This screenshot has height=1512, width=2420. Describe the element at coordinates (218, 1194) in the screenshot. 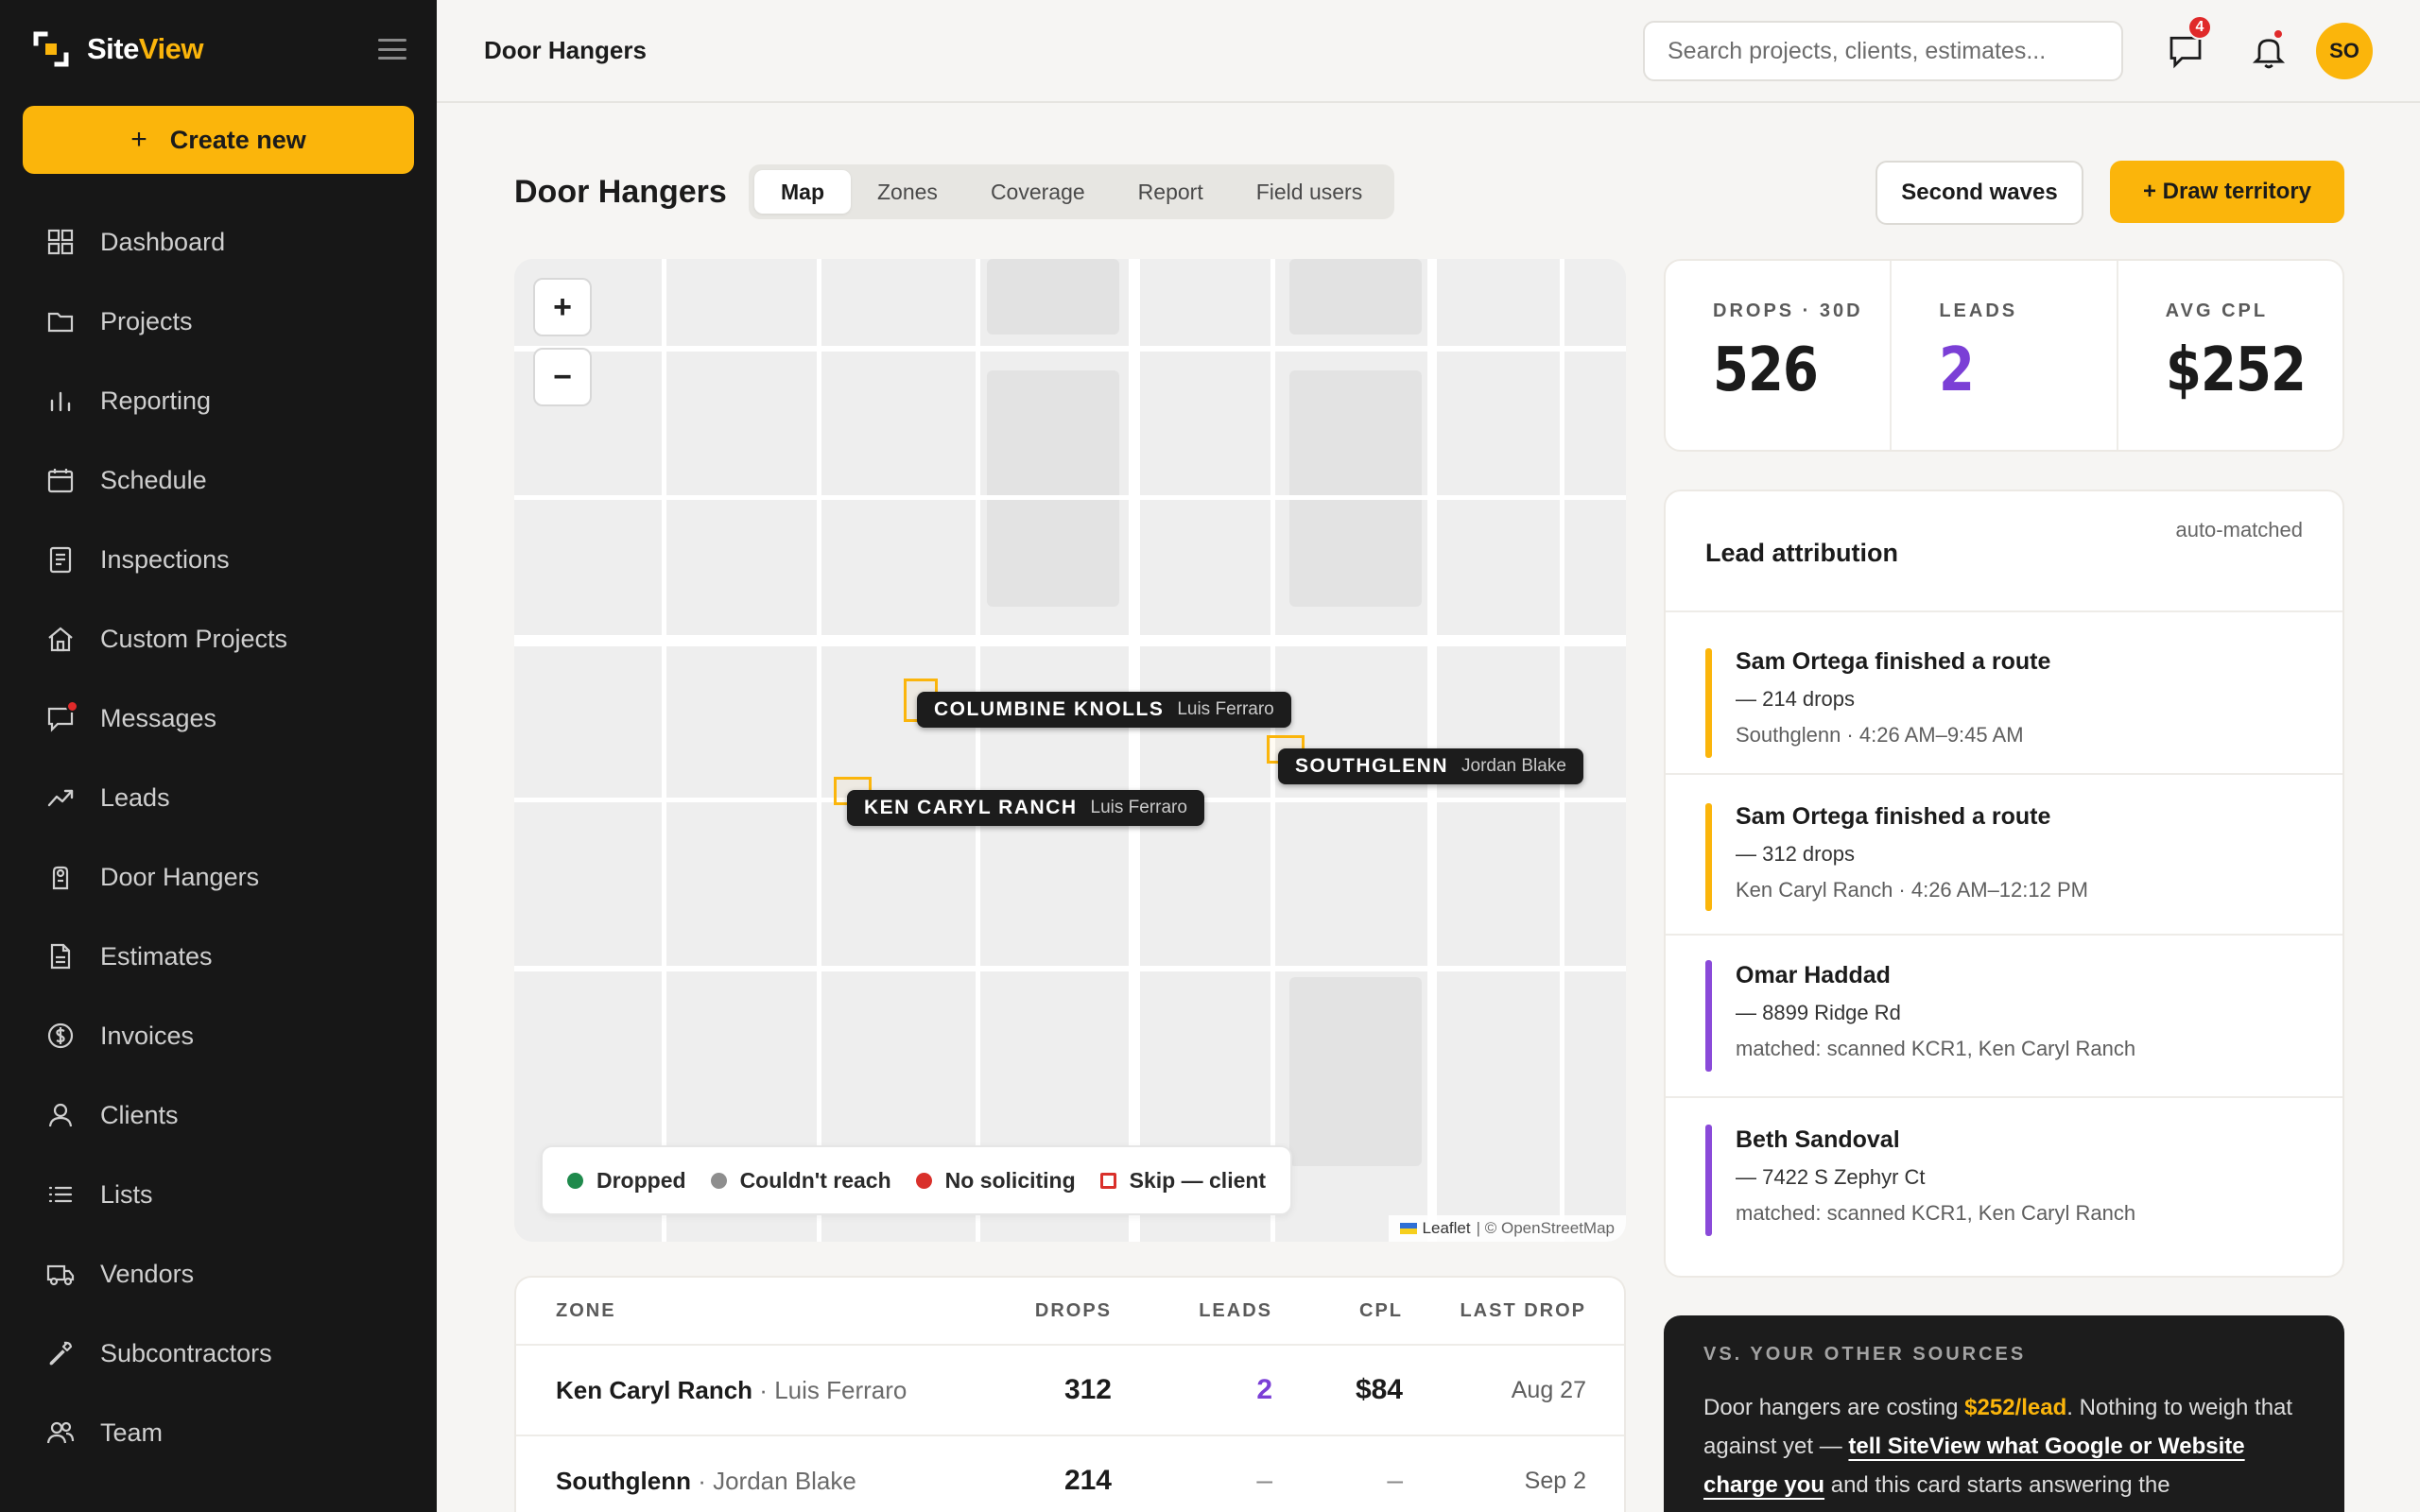

I see `sidebar-item-lists: Lists` at that location.